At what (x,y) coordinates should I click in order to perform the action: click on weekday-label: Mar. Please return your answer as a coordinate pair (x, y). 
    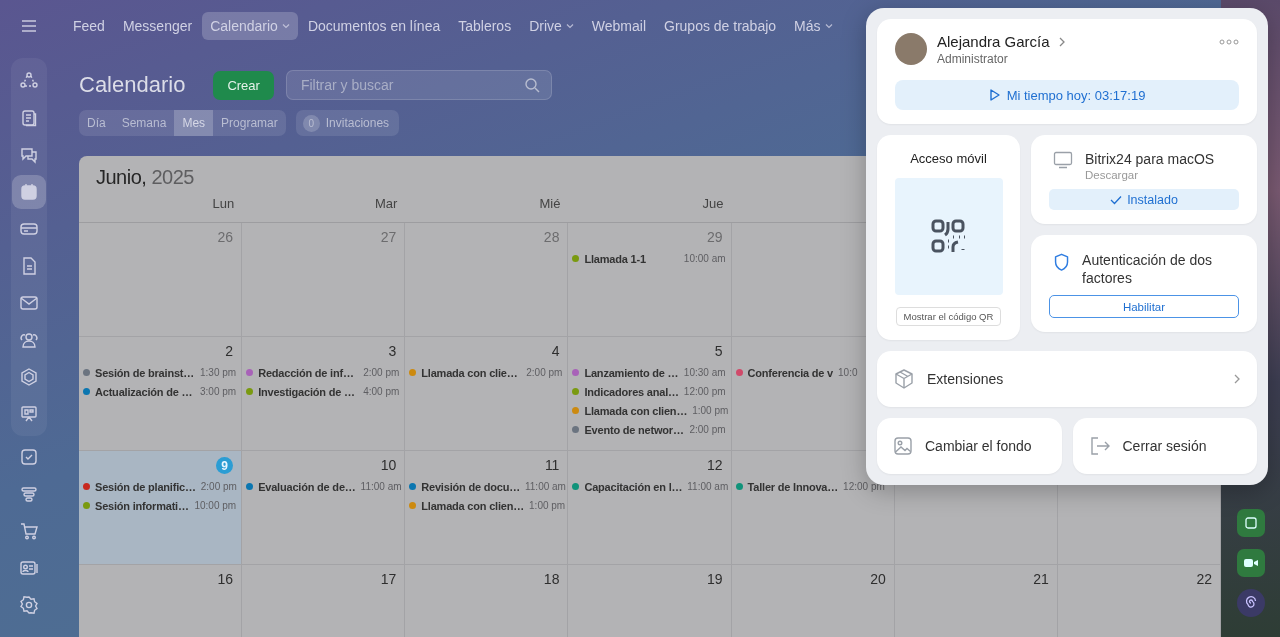
    Looking at the image, I should click on (386, 203).